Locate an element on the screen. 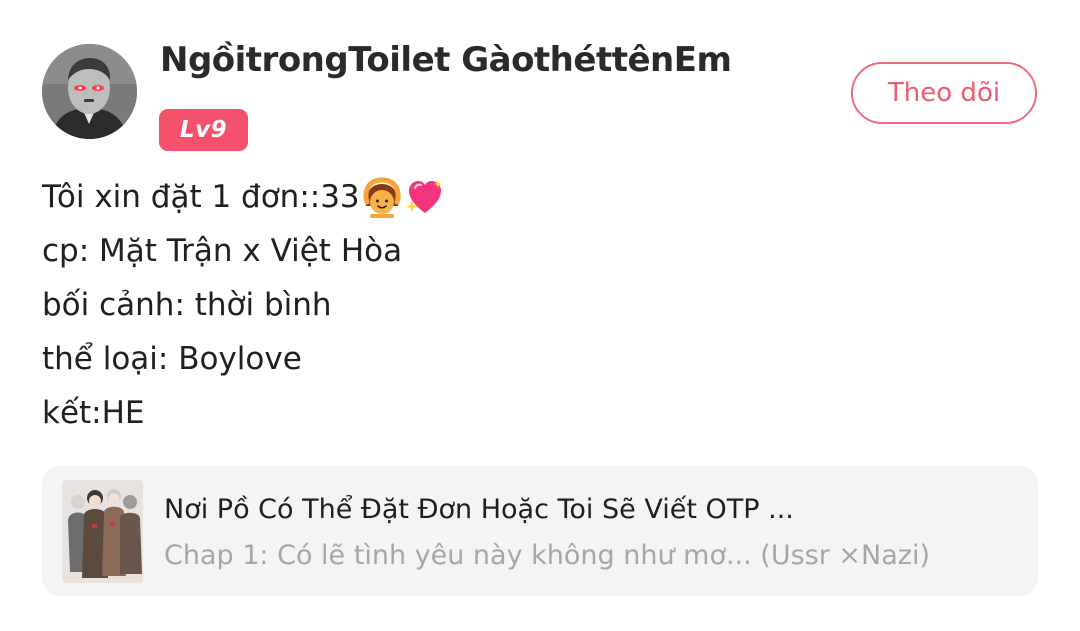  person-gesturing-ok-emoji-icon is located at coordinates (382, 197).